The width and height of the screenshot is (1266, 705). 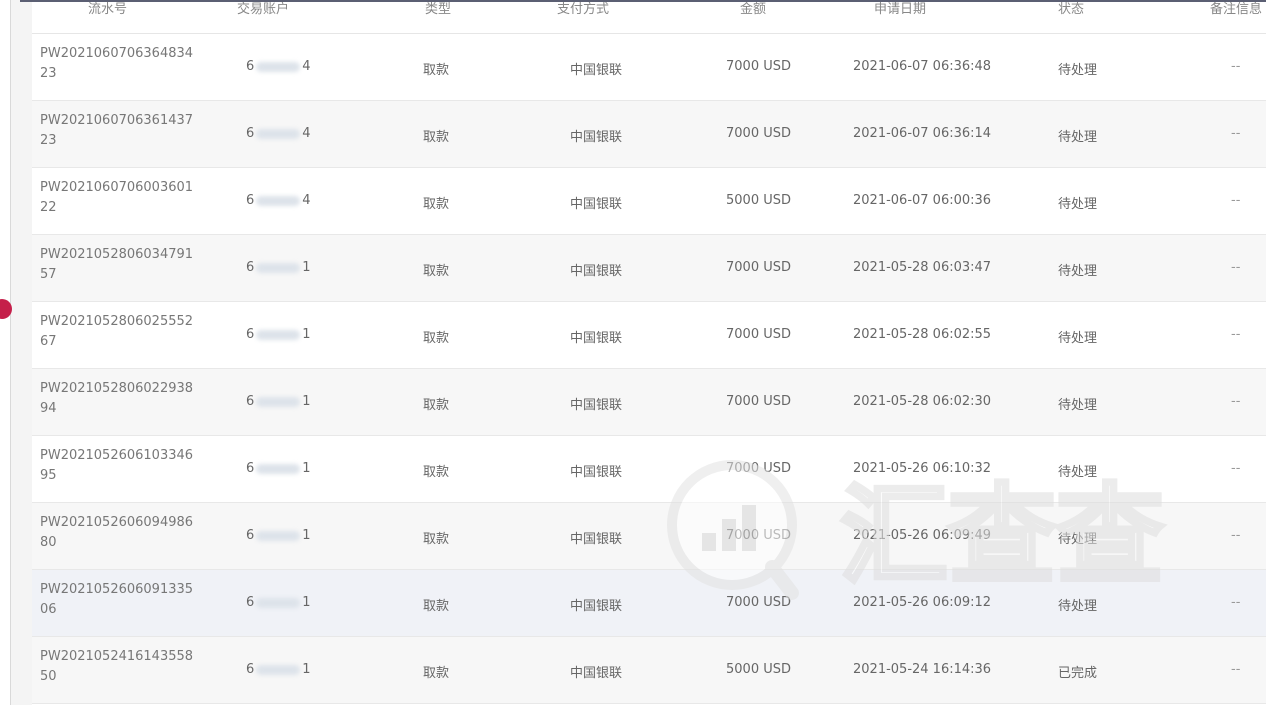 I want to click on header-status: 状态, so click(x=1071, y=9).